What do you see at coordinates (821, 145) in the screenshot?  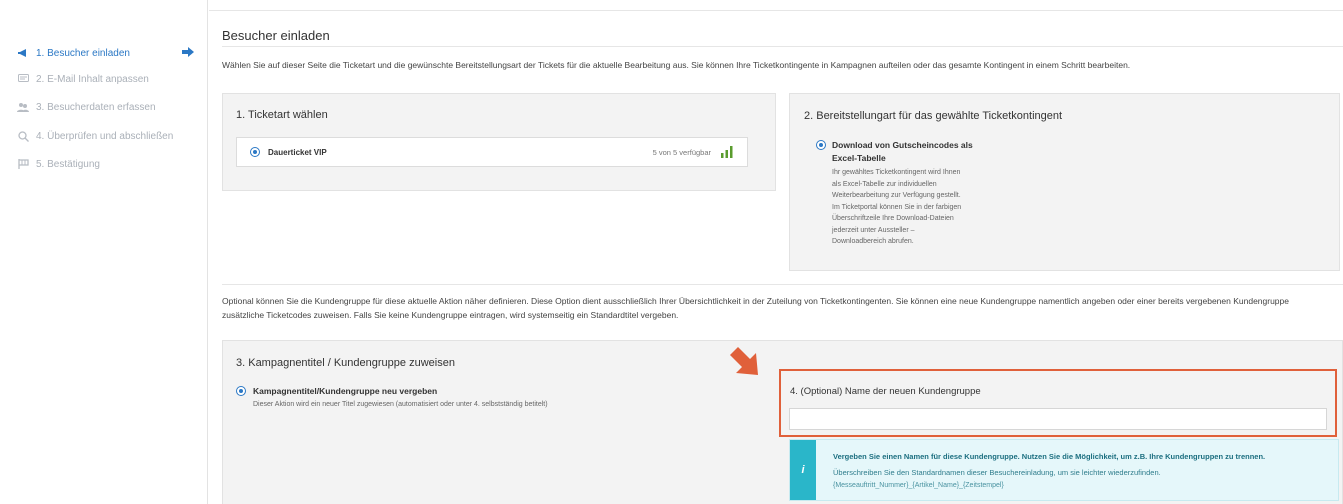 I see `delivery-radio` at bounding box center [821, 145].